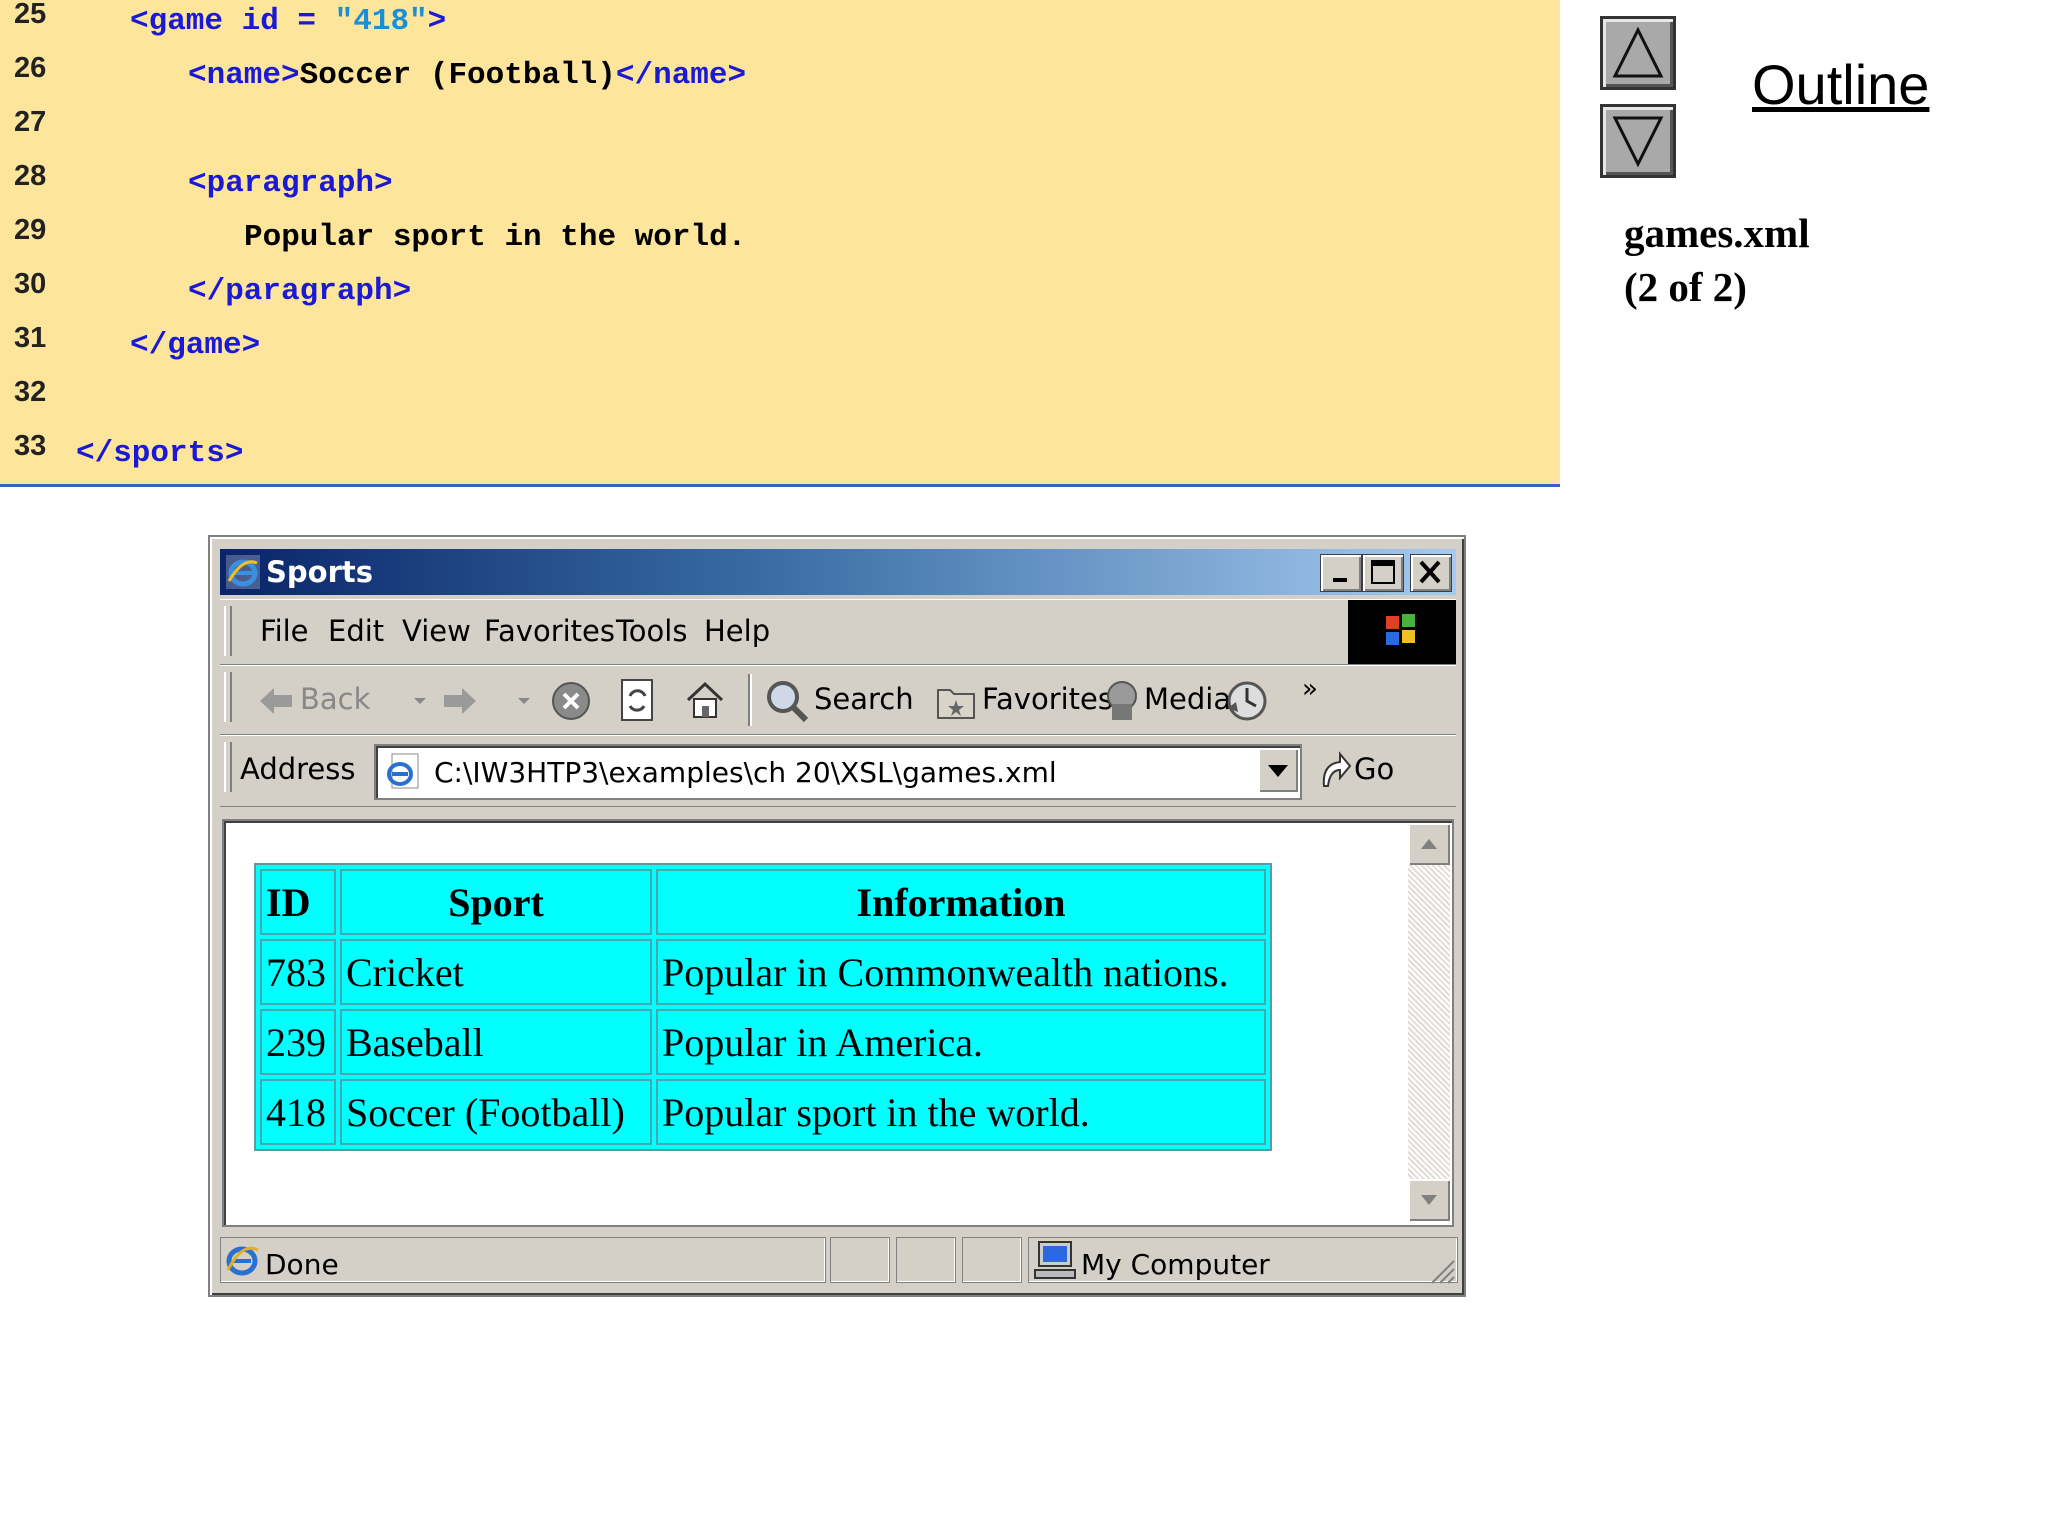 This screenshot has height=1536, width=2048. Describe the element at coordinates (780, 237) in the screenshot. I see `code-line: 29 Popular sport in the world.` at that location.